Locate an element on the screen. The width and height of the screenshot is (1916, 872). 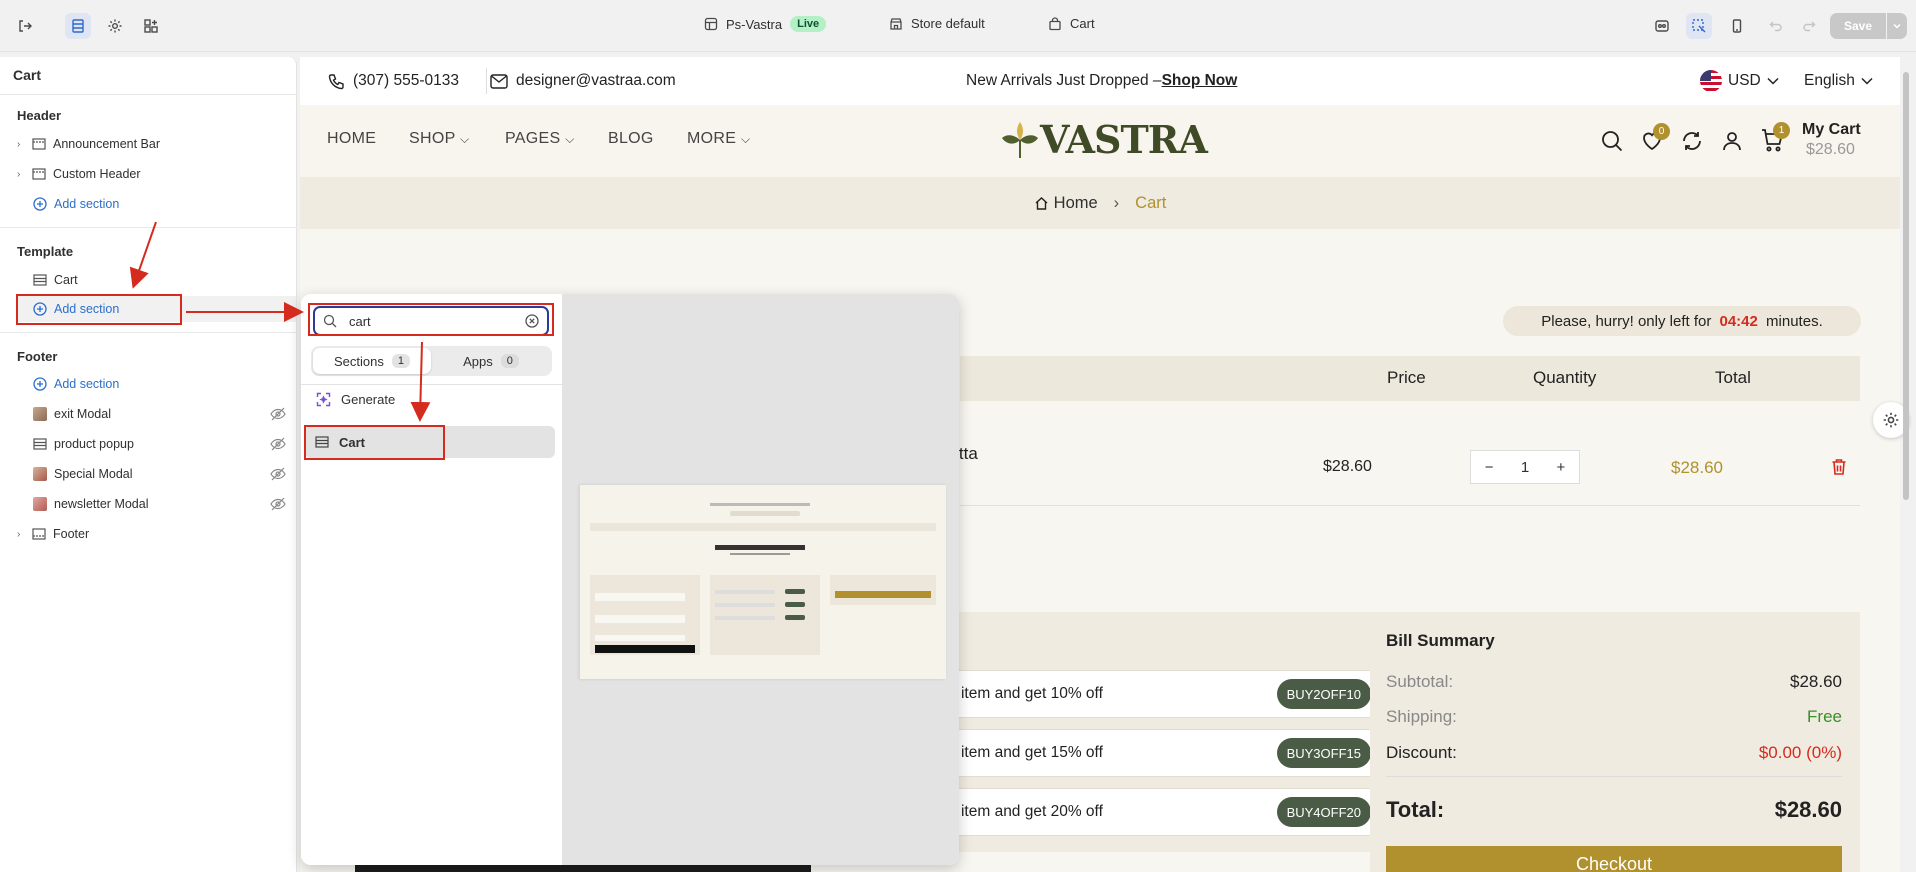
currency-selector: USD is located at coordinates (1739, 81).